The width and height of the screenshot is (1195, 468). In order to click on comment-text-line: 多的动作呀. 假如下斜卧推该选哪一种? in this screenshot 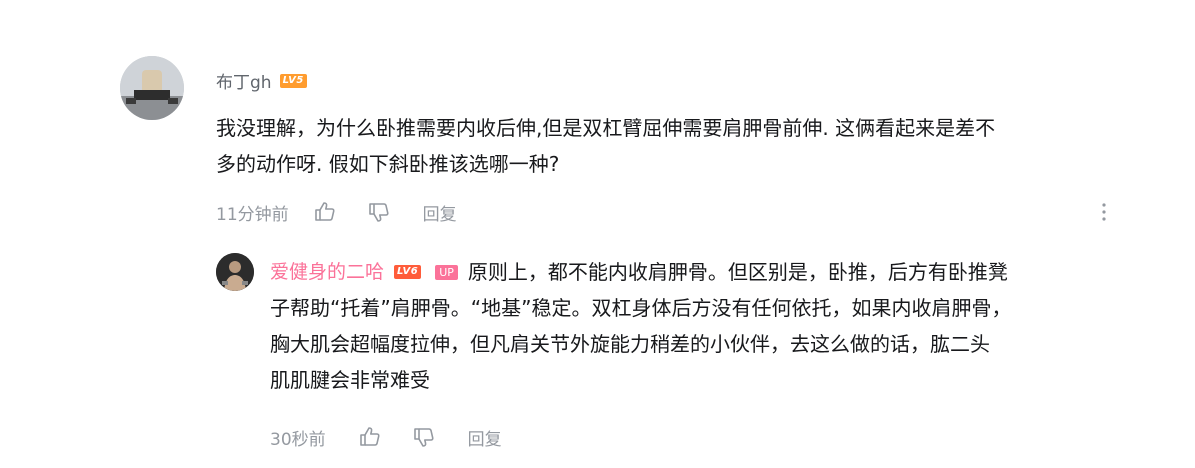, I will do `click(388, 164)`.